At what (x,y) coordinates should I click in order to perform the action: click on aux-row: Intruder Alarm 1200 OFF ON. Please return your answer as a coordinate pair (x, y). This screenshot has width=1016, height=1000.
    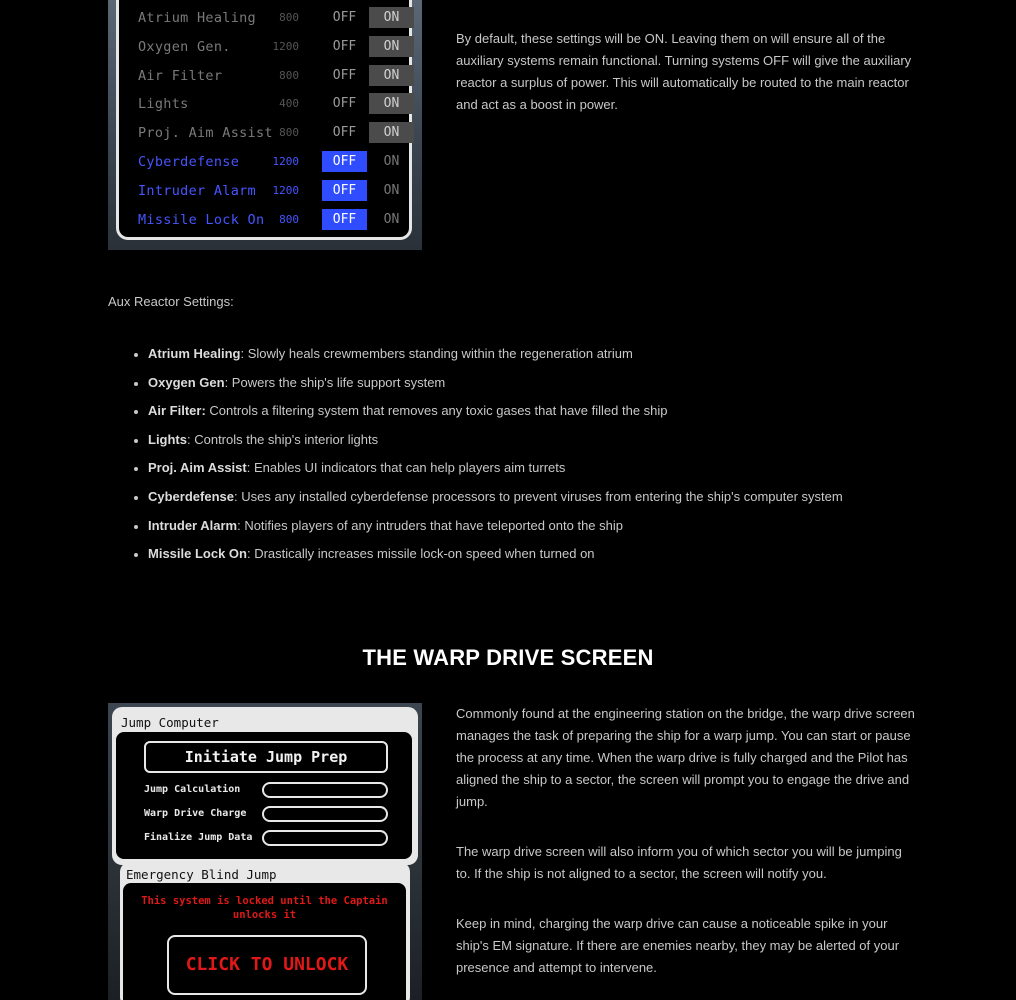
    Looking at the image, I should click on (264, 190).